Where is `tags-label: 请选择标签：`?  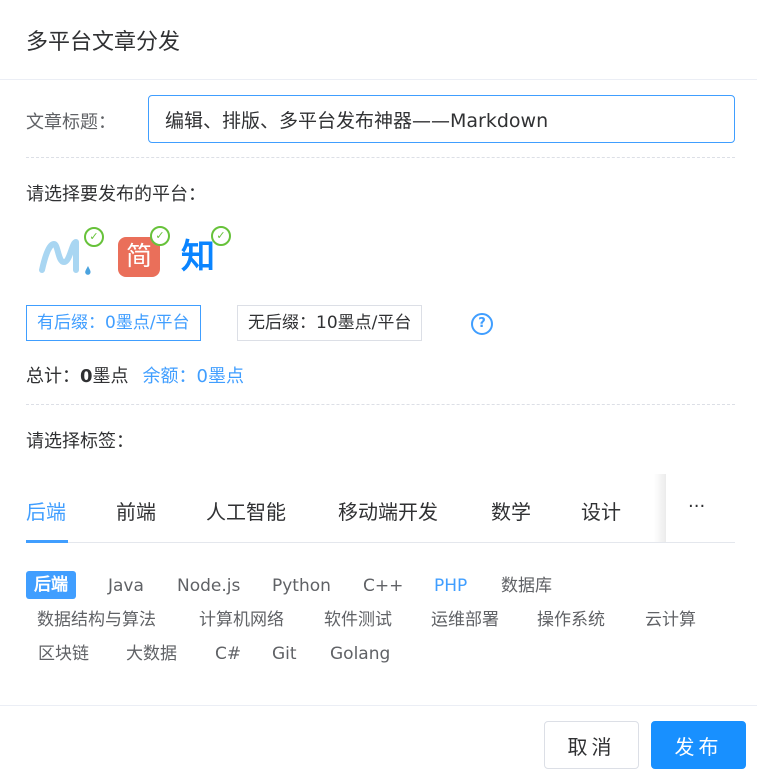
tags-label: 请选择标签： is located at coordinates (80, 441).